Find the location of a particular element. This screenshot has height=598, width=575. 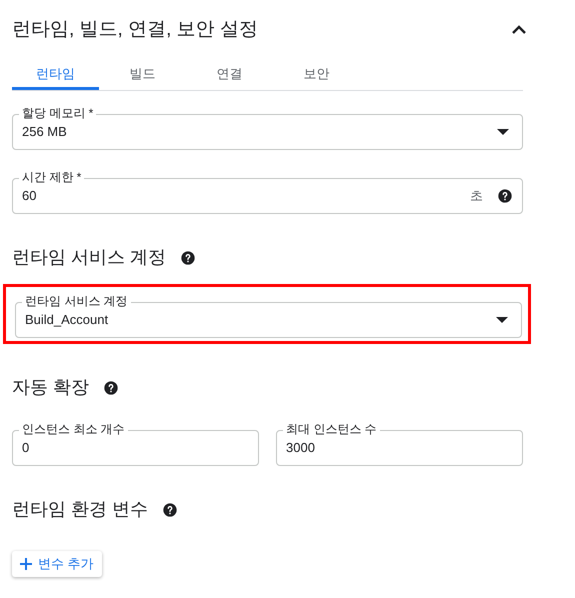

field-label: 최대 인스턴스 수 is located at coordinates (331, 429).